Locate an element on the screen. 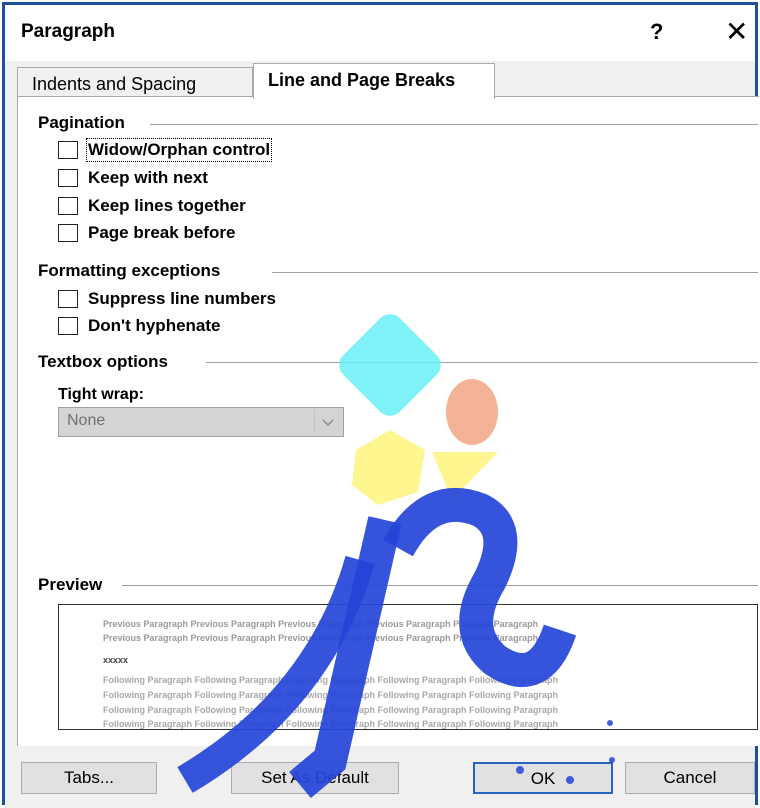 The height and width of the screenshot is (808, 760). pagination-heading: Pagination is located at coordinates (81, 122).